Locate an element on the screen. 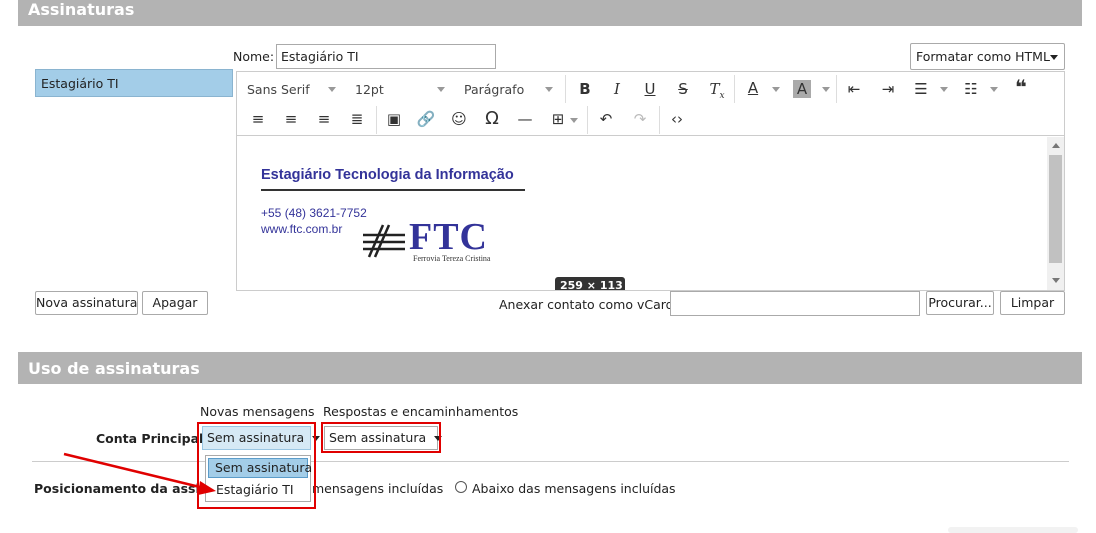  usage-section-header: Uso de assinaturas is located at coordinates (550, 368).